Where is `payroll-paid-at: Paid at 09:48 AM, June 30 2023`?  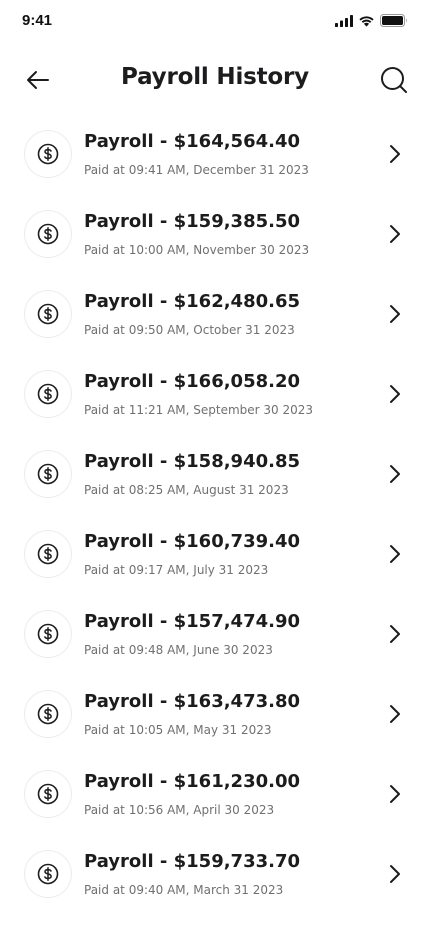
payroll-paid-at: Paid at 09:48 AM, June 30 2023 is located at coordinates (178, 650).